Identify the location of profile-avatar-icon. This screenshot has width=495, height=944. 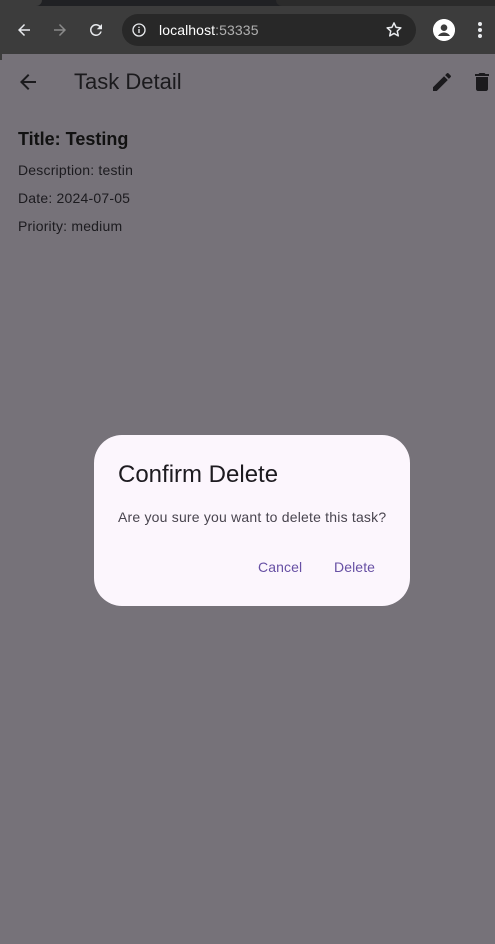
(444, 30).